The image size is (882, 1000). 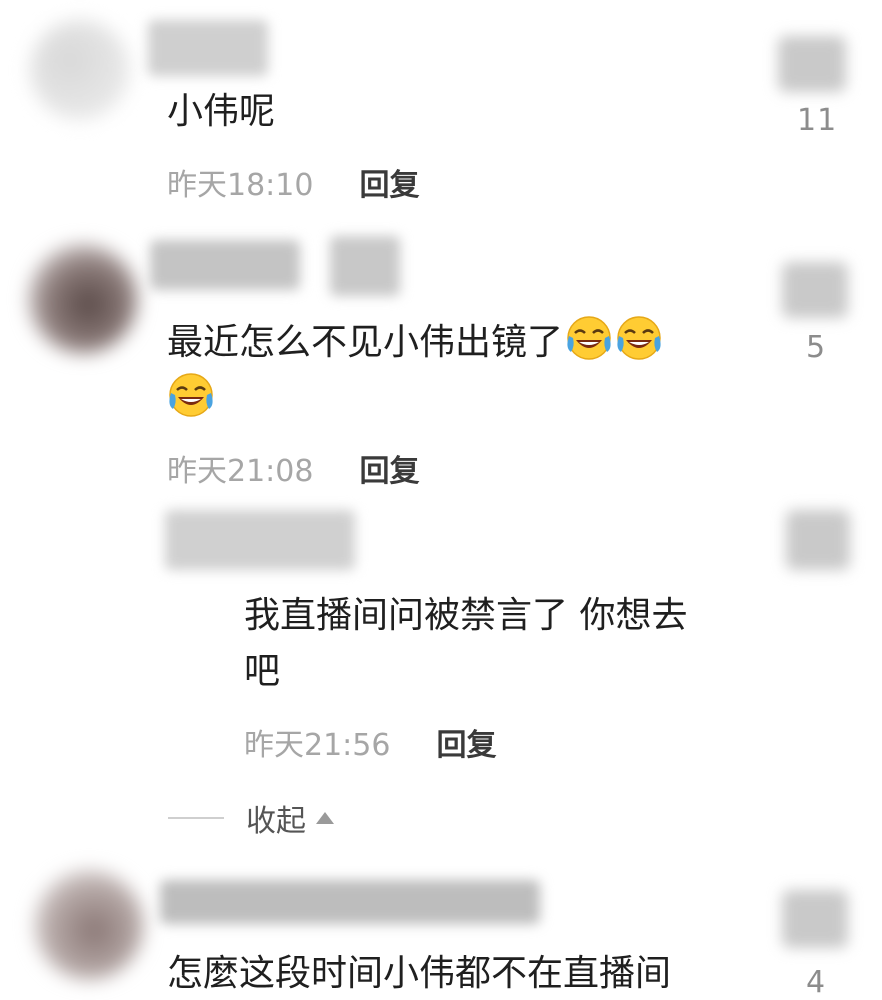 I want to click on like-count: 5, so click(x=816, y=347).